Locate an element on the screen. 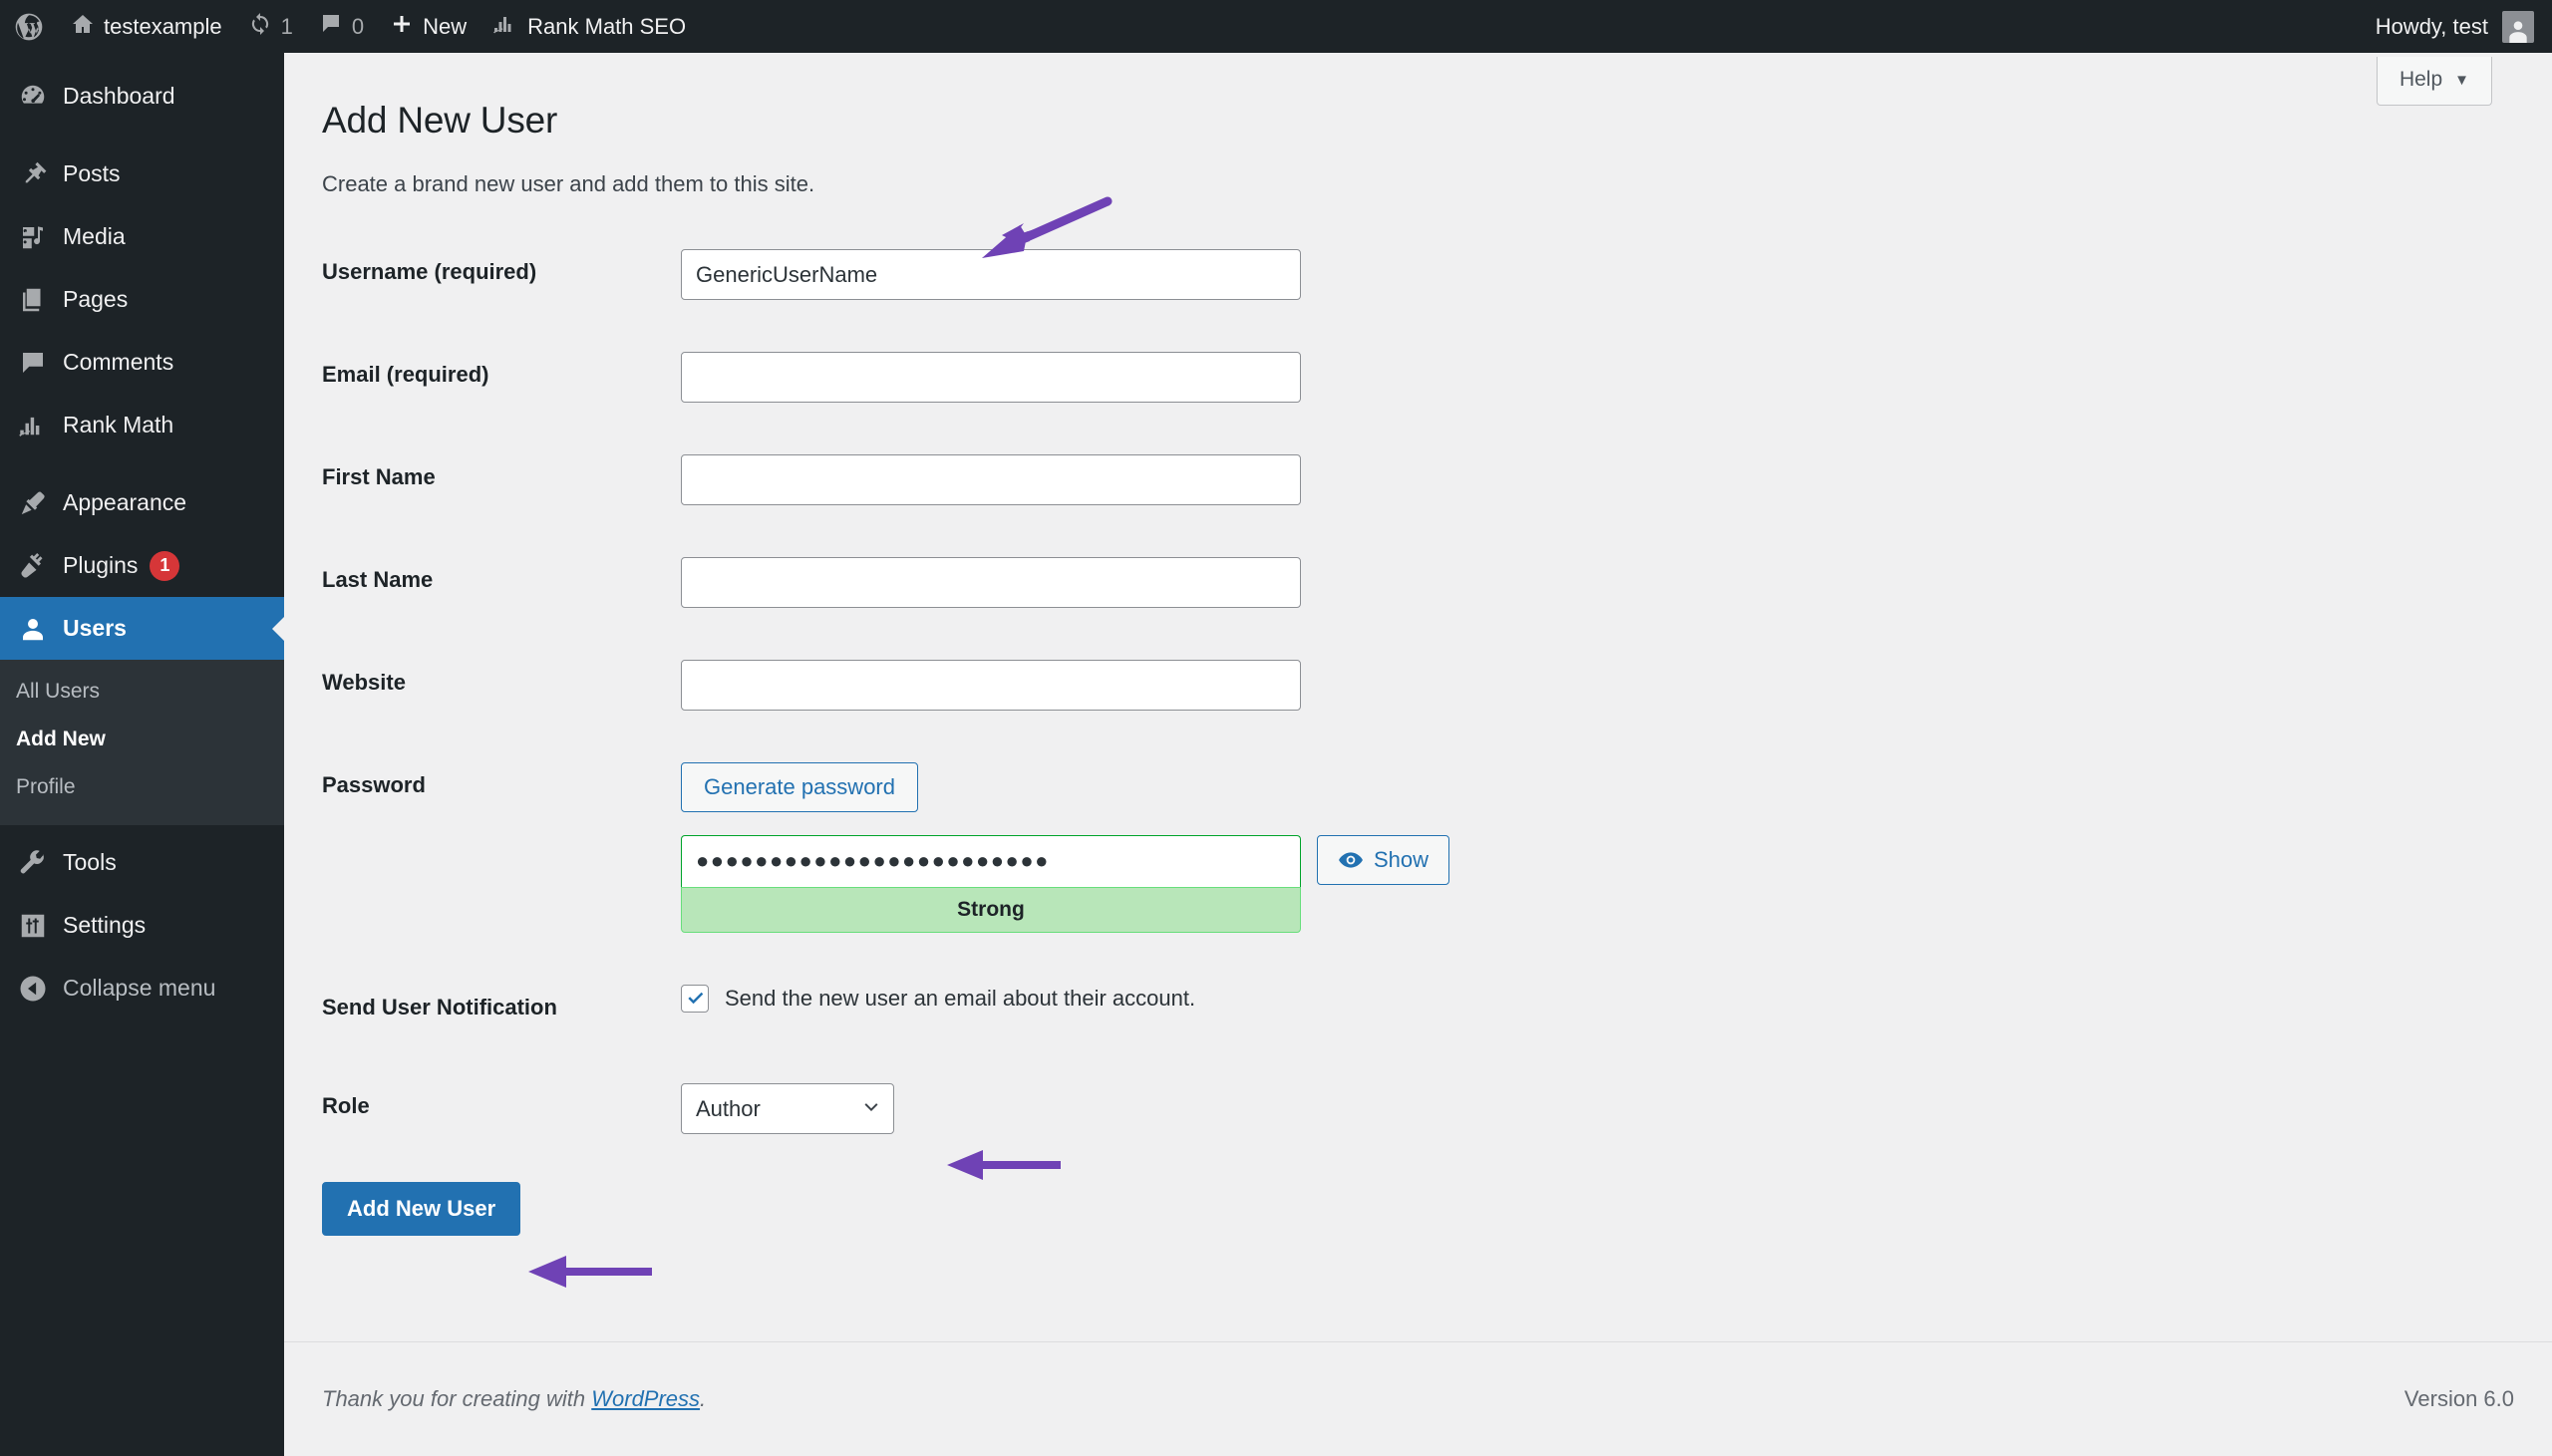 The width and height of the screenshot is (2552, 1456). comments-menu: 0 is located at coordinates (341, 27).